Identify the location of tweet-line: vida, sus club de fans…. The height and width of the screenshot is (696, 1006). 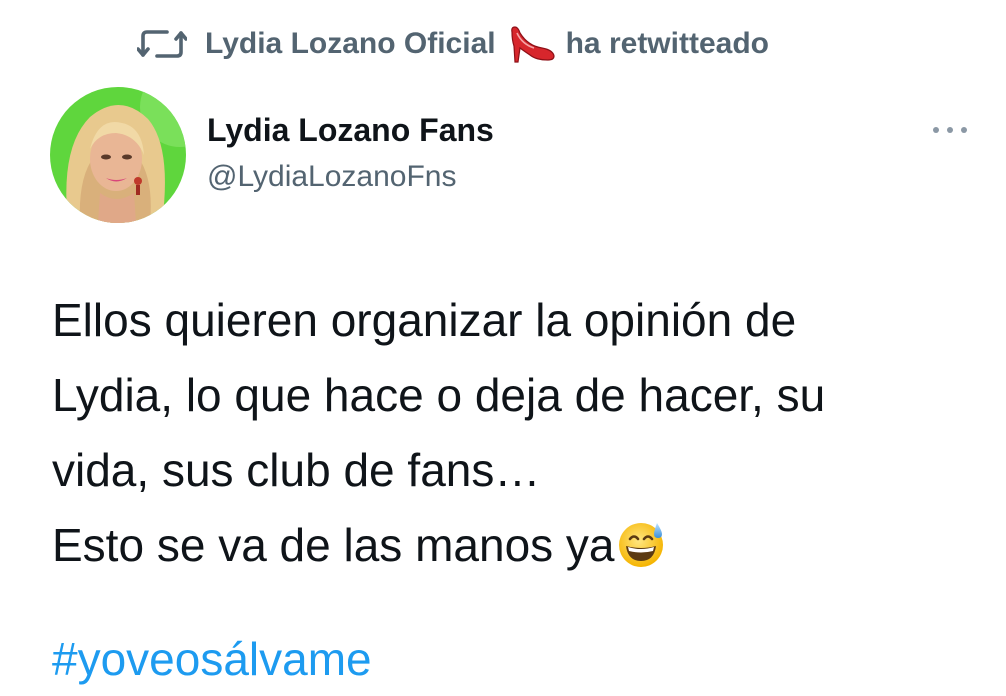
(296, 470).